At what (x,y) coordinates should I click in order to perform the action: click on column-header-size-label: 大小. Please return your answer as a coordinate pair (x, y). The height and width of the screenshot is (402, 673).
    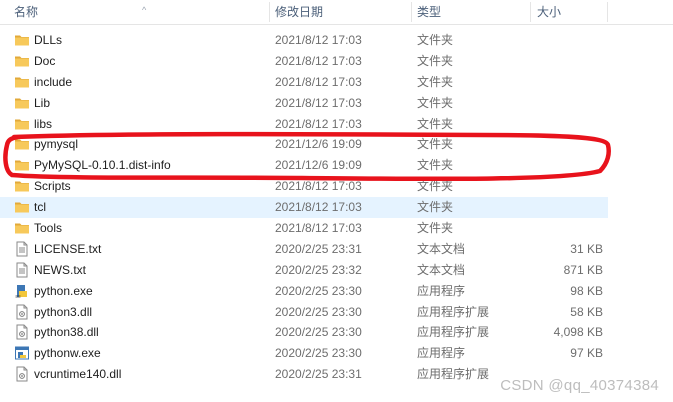
    Looking at the image, I should click on (549, 12).